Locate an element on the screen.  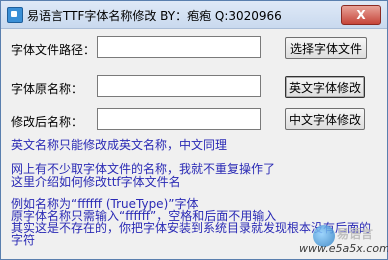
title-bar: 易语言TTF字体名称修改 BY：疱疱 Q:3020966 X is located at coordinates (194, 15).